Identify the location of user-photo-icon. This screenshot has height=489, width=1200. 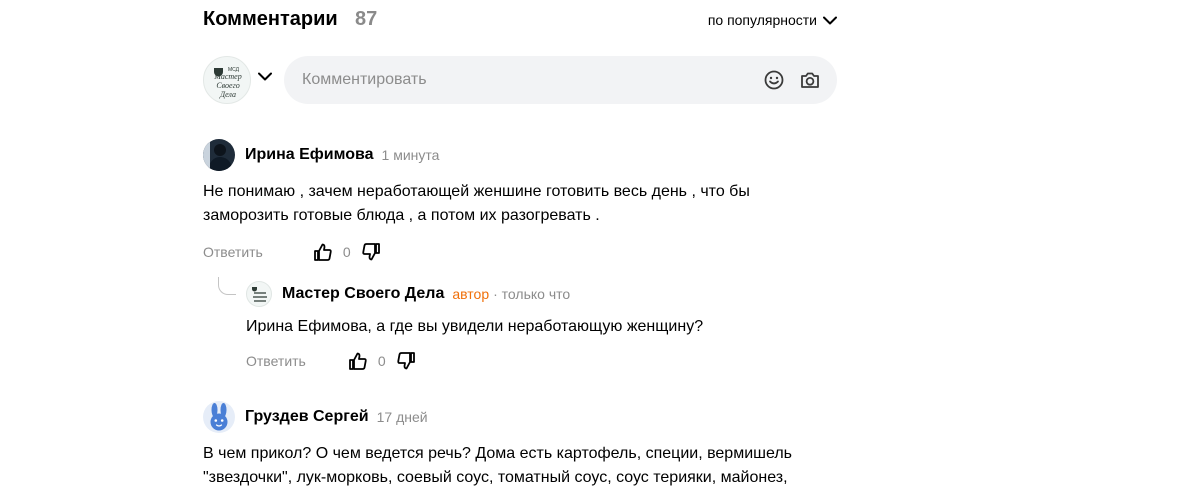
(219, 155).